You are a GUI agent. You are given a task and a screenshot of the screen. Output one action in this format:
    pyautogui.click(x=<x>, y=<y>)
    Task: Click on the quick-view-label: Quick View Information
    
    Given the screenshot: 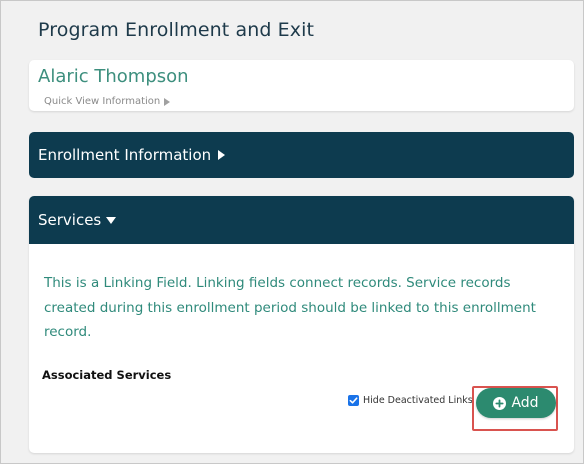 What is the action you would take?
    pyautogui.click(x=102, y=101)
    